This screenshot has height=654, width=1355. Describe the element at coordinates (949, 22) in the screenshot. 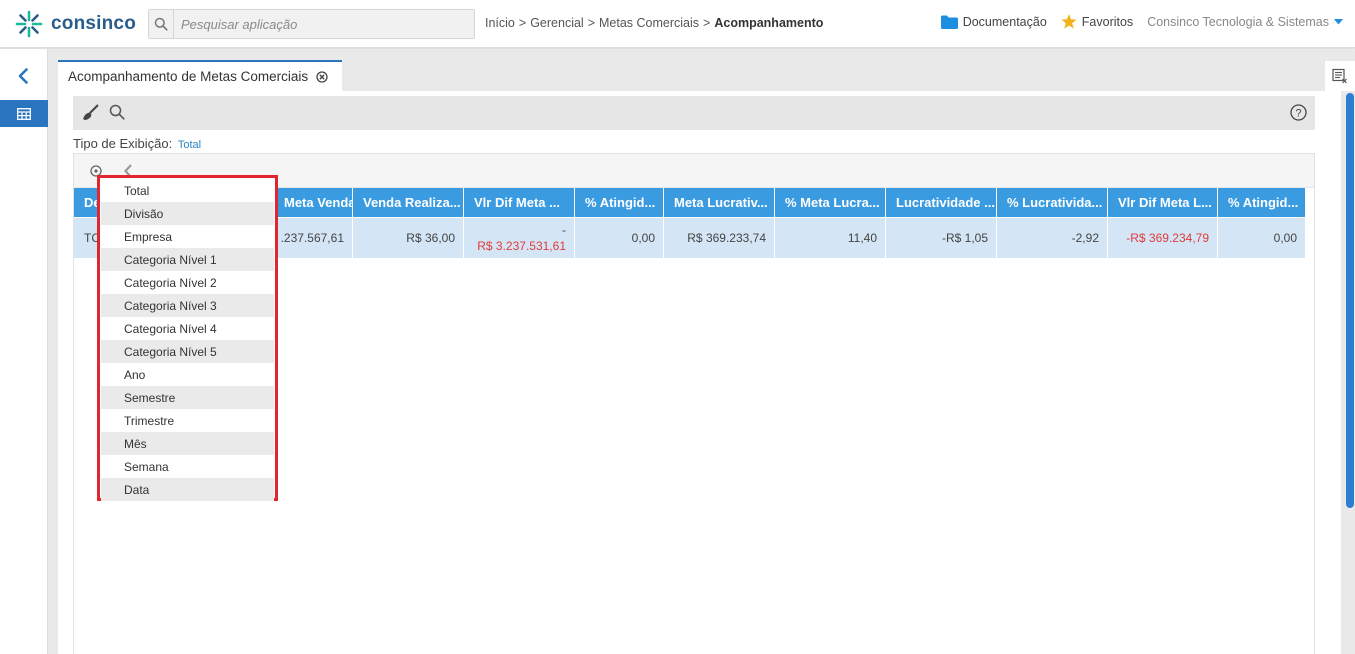

I see `folder-icon` at that location.